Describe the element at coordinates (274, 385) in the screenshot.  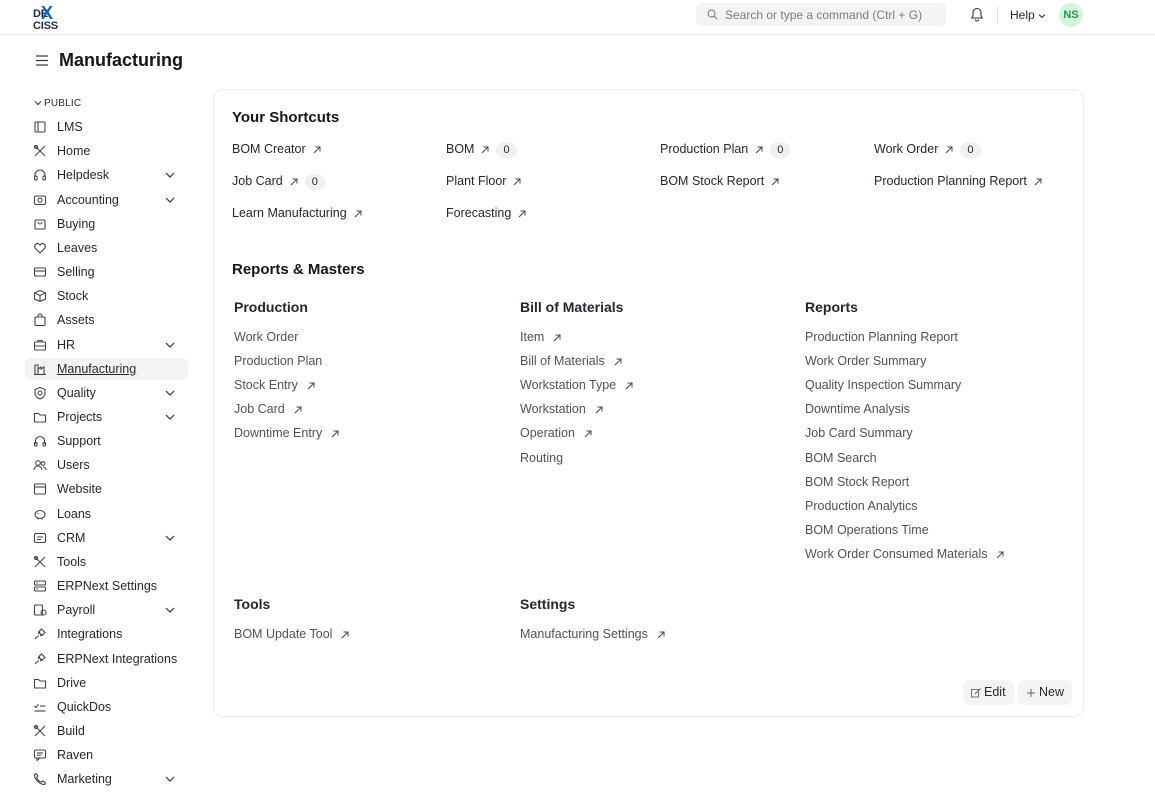
I see `link-stock-entry: Stock Entry` at that location.